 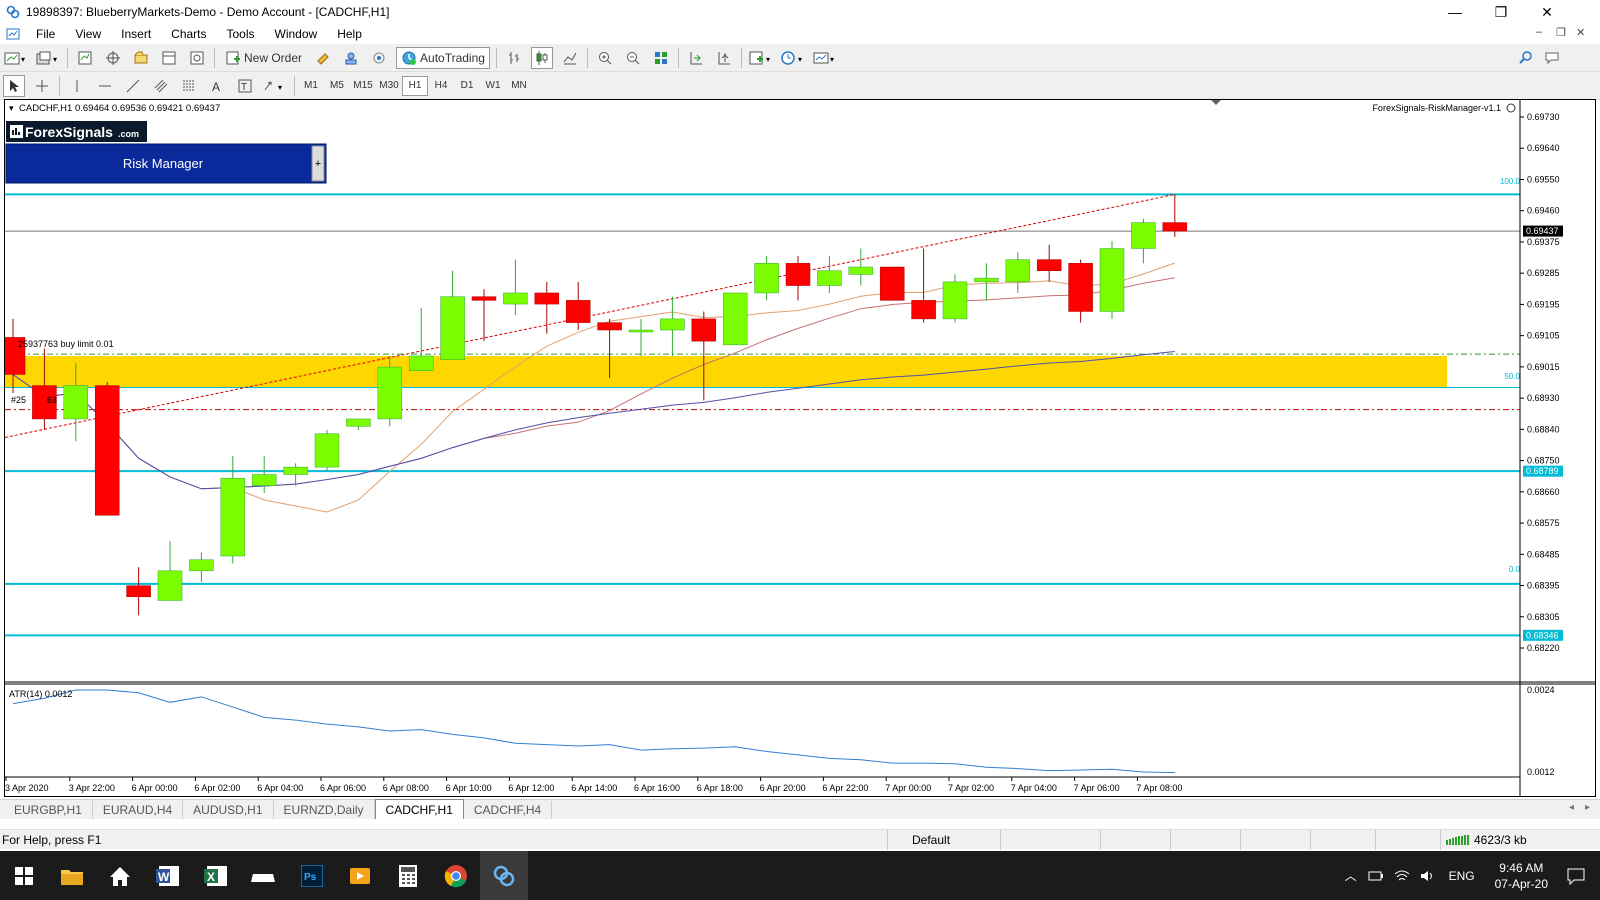 What do you see at coordinates (467, 86) in the screenshot?
I see `timeframe-d1: D1` at bounding box center [467, 86].